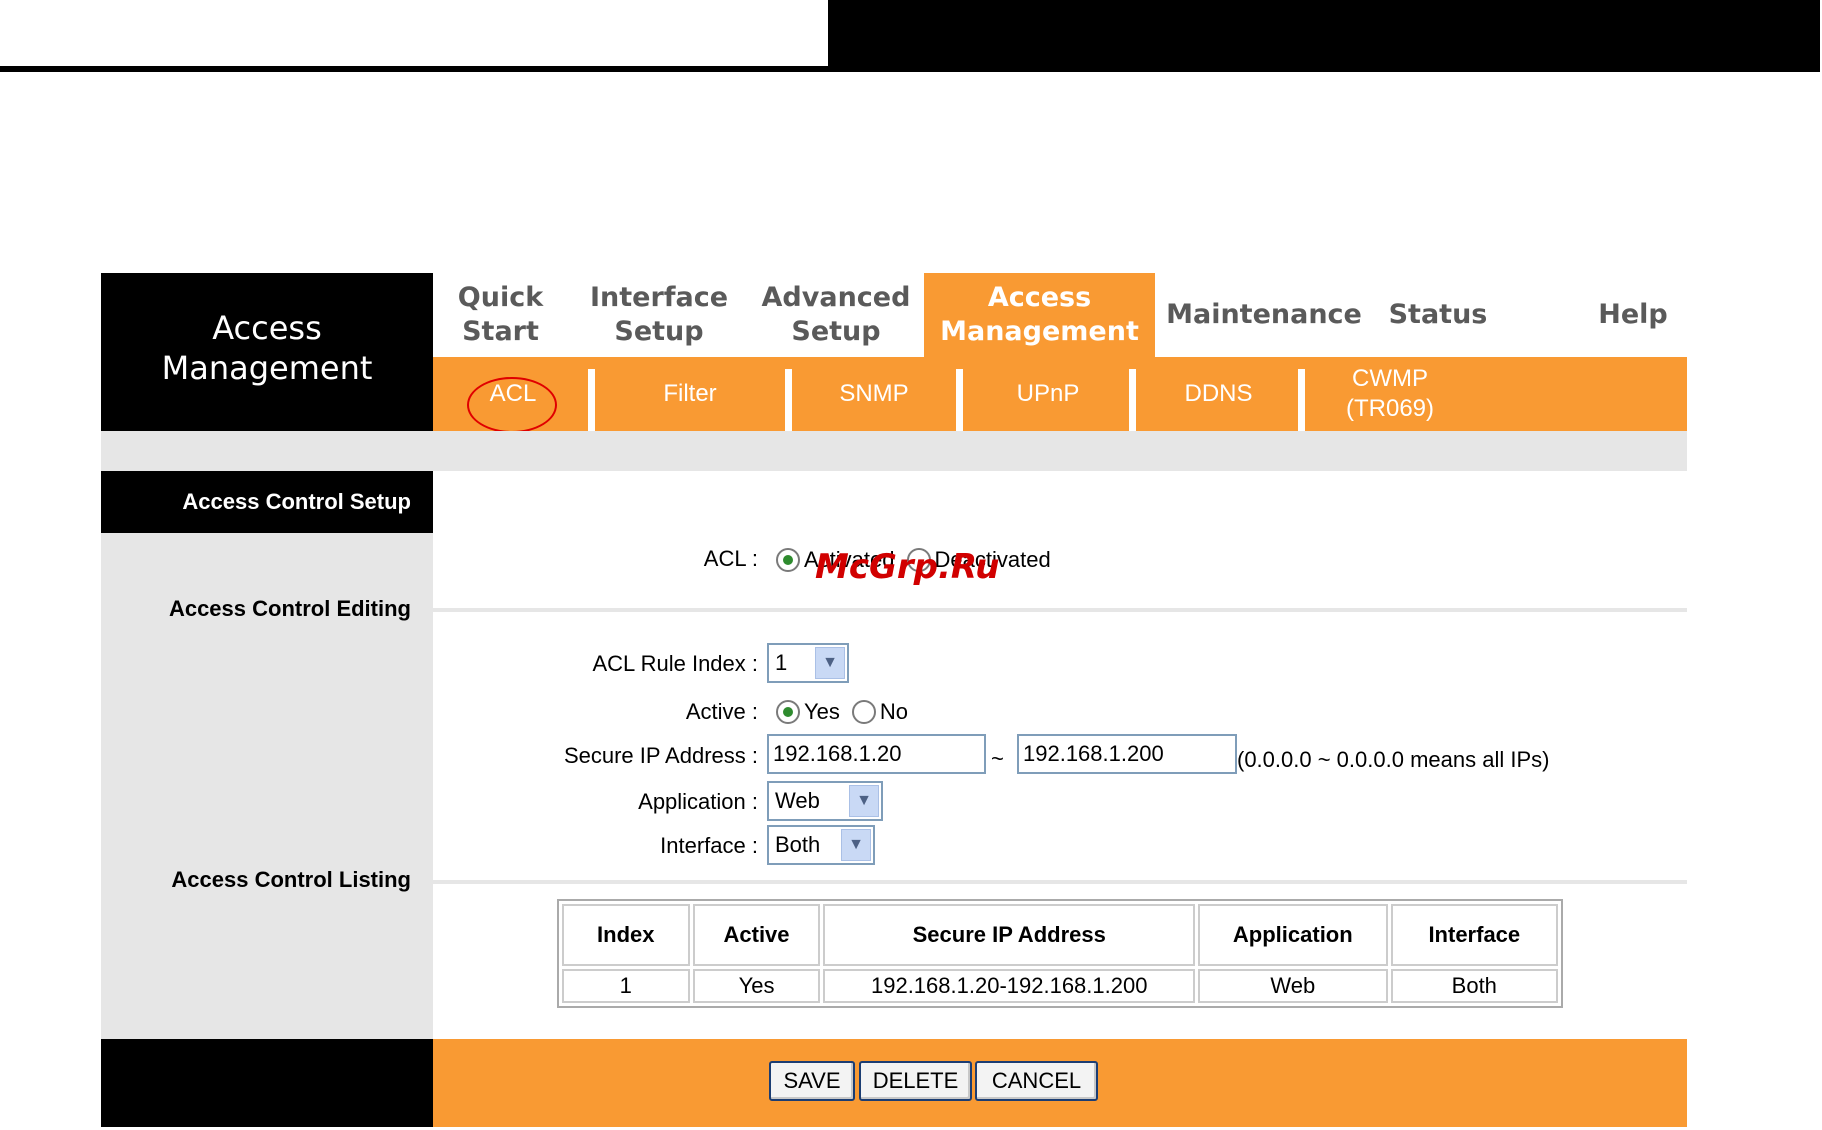 This screenshot has width=1822, height=1130. I want to click on subtab-label: DDNS, so click(1218, 393).